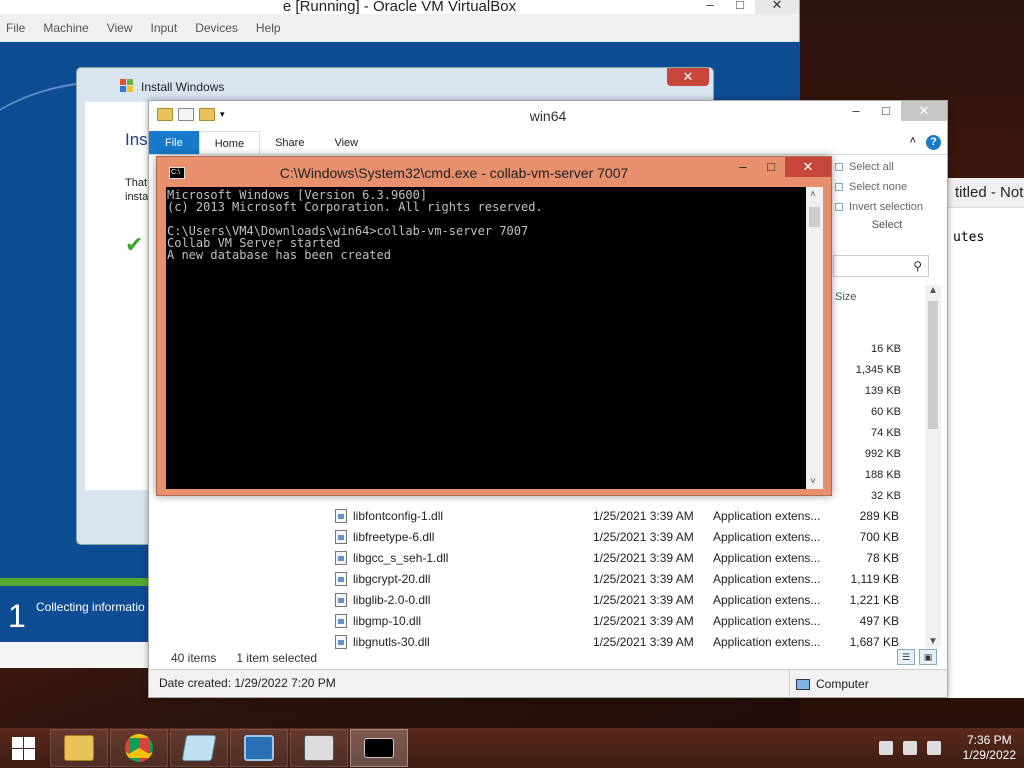 The image size is (1024, 768). I want to click on checkmark-icon: ✔, so click(134, 244).